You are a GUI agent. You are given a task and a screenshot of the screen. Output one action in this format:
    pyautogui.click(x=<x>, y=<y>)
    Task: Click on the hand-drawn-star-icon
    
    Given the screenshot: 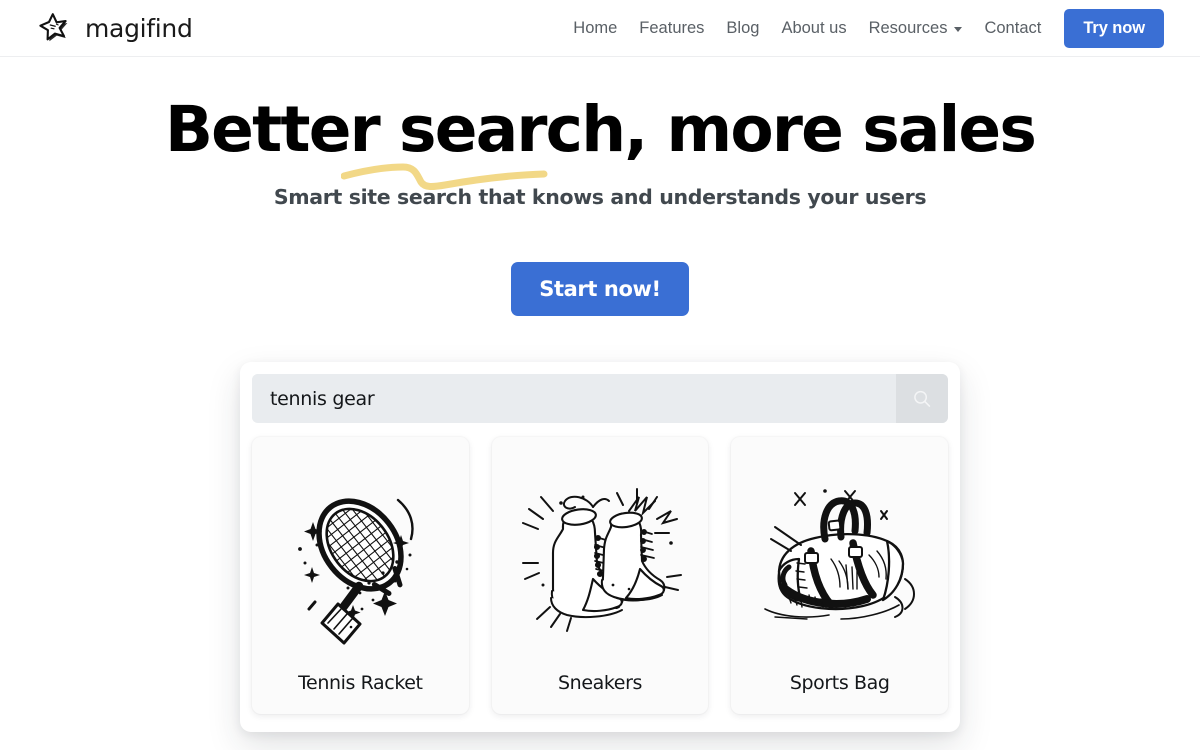 What is the action you would take?
    pyautogui.click(x=56, y=28)
    